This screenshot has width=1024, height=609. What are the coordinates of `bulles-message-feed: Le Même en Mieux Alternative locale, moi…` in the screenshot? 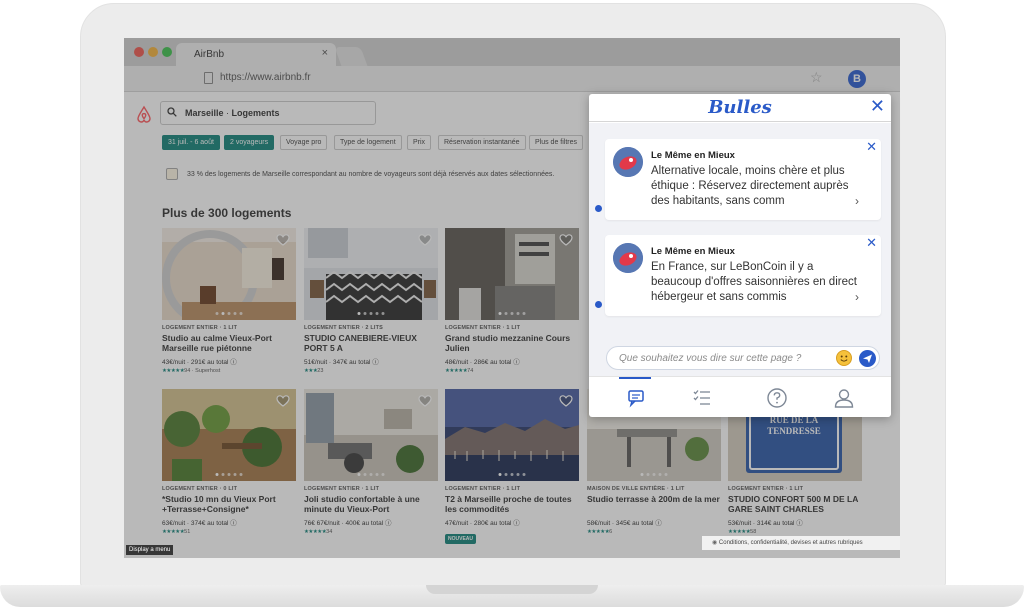 It's located at (740, 249).